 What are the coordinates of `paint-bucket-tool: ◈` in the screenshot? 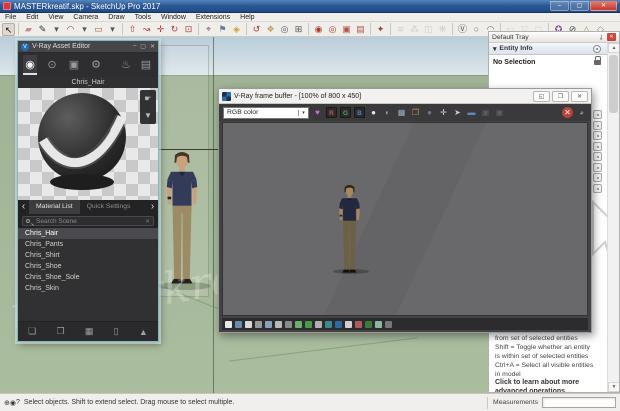 It's located at (236, 29).